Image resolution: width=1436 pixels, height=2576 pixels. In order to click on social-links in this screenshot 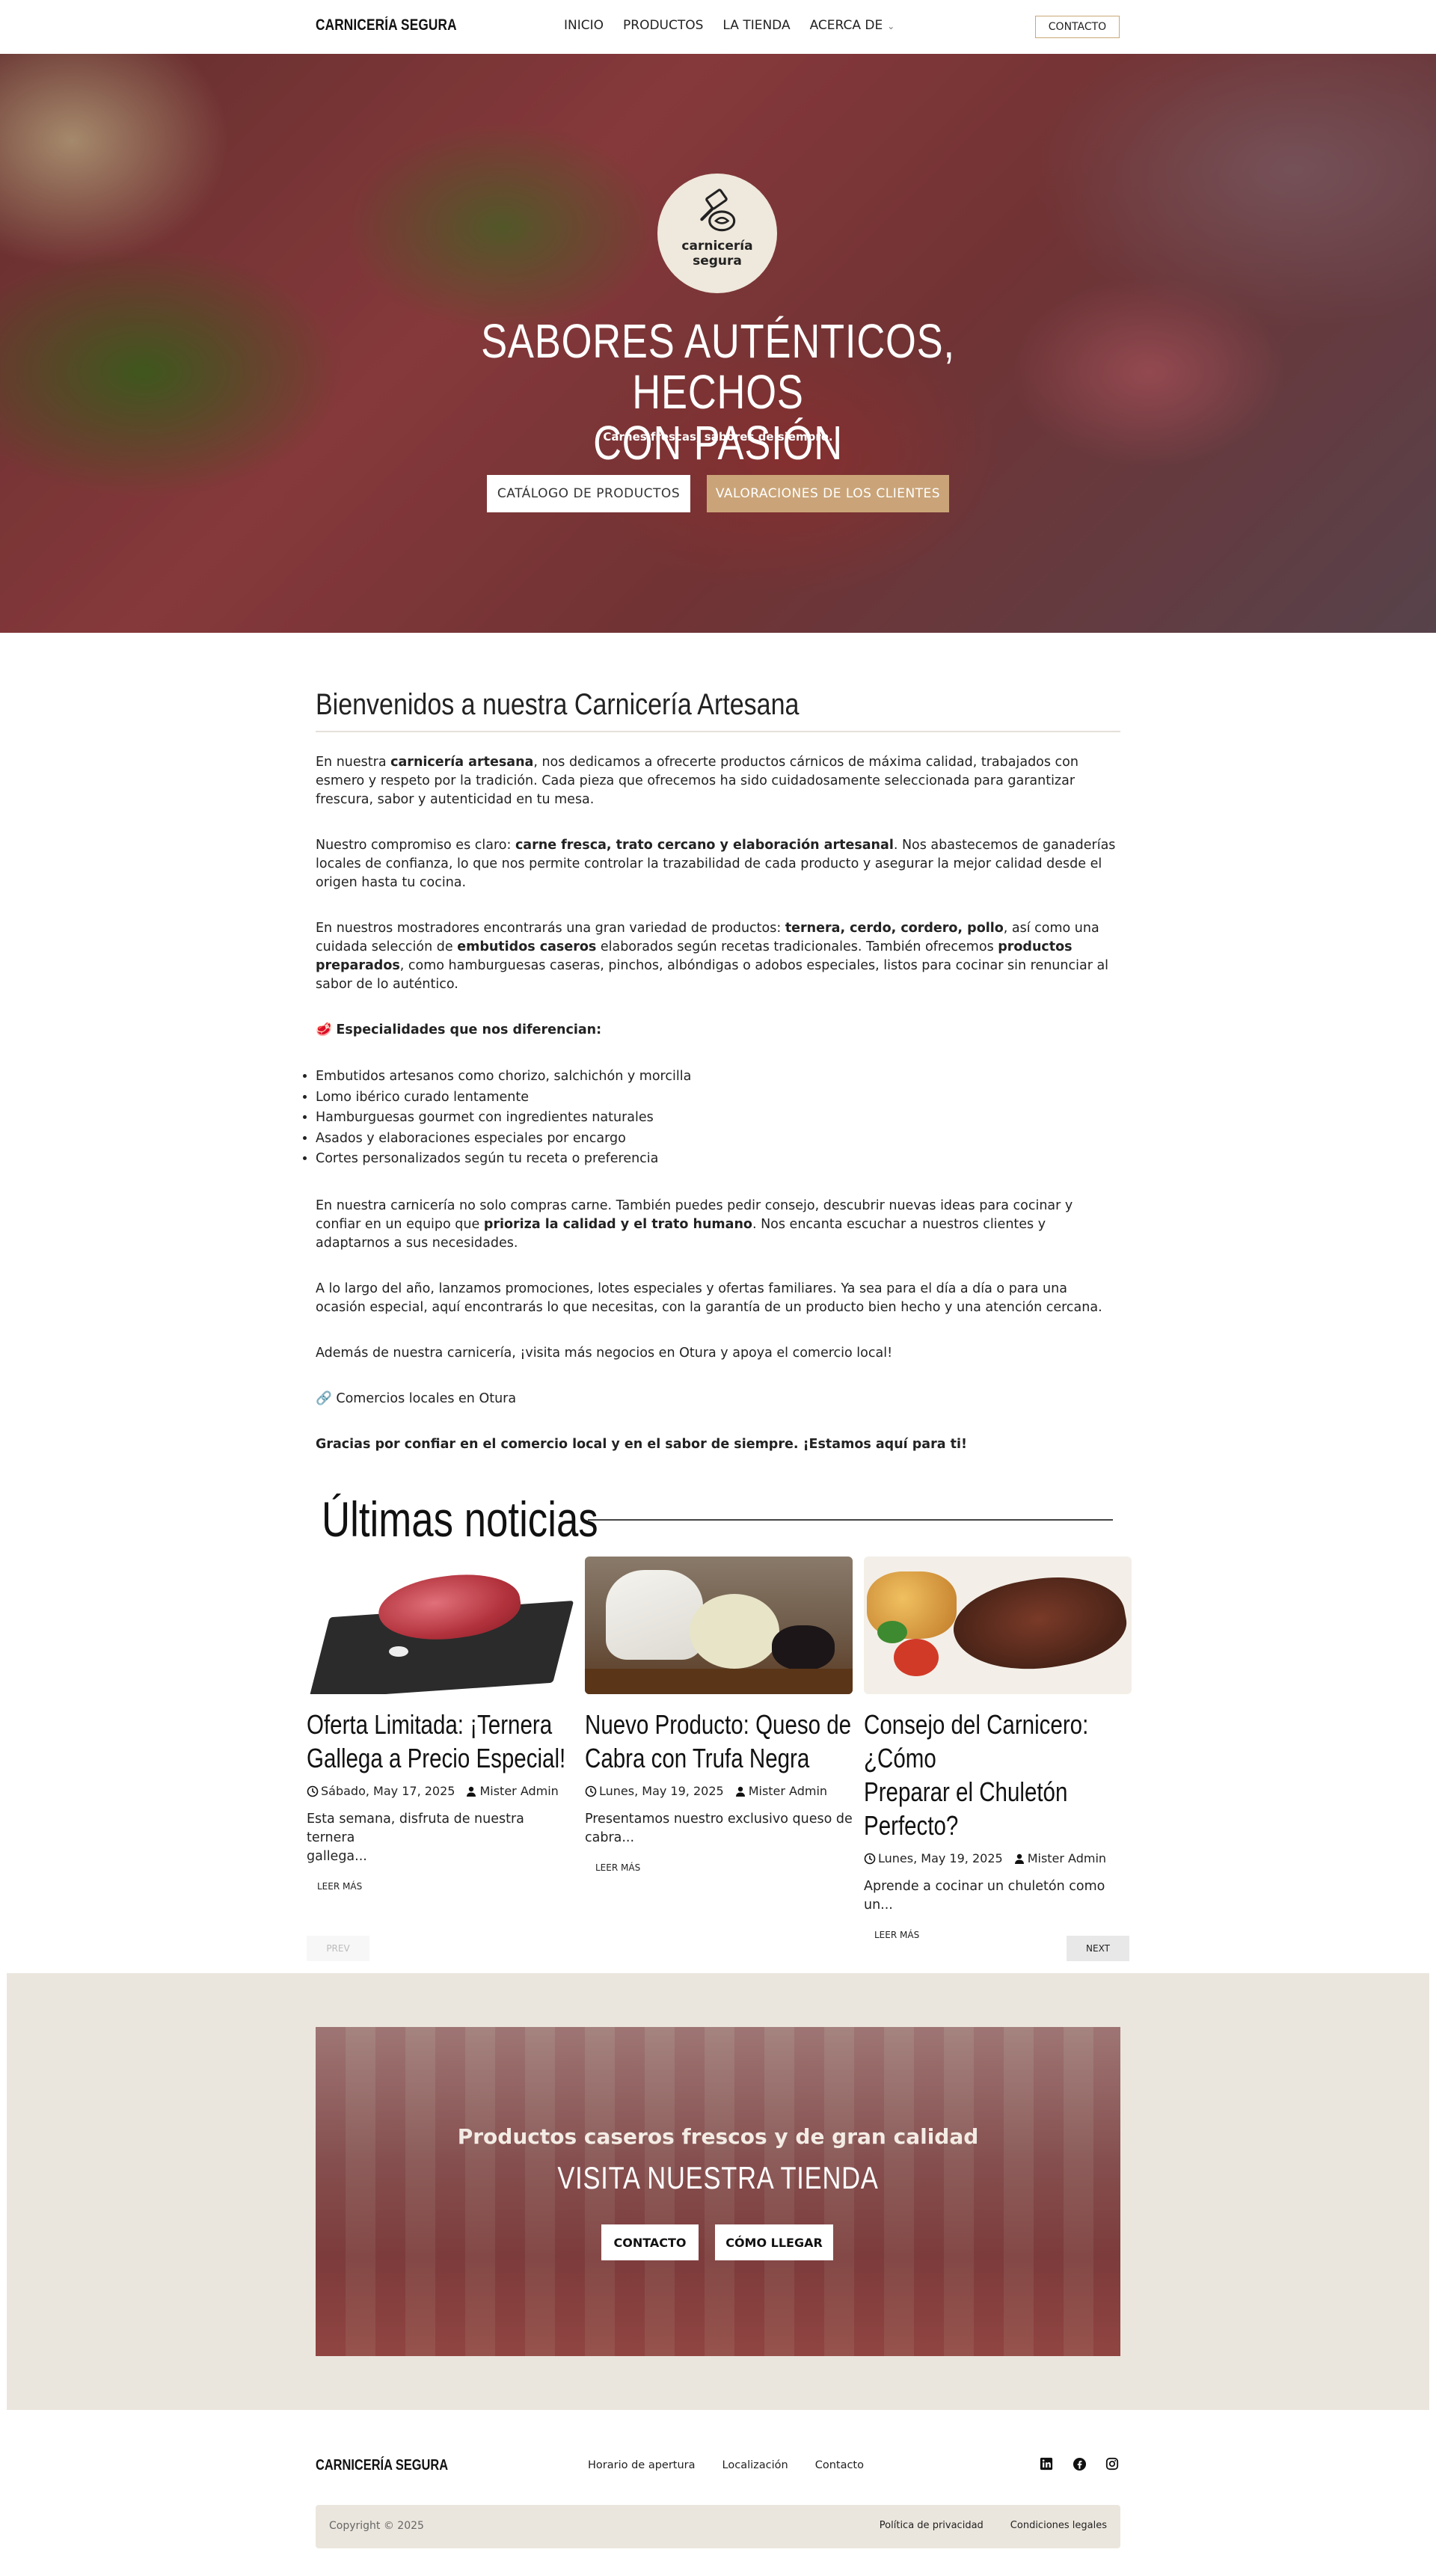, I will do `click(1079, 2463)`.